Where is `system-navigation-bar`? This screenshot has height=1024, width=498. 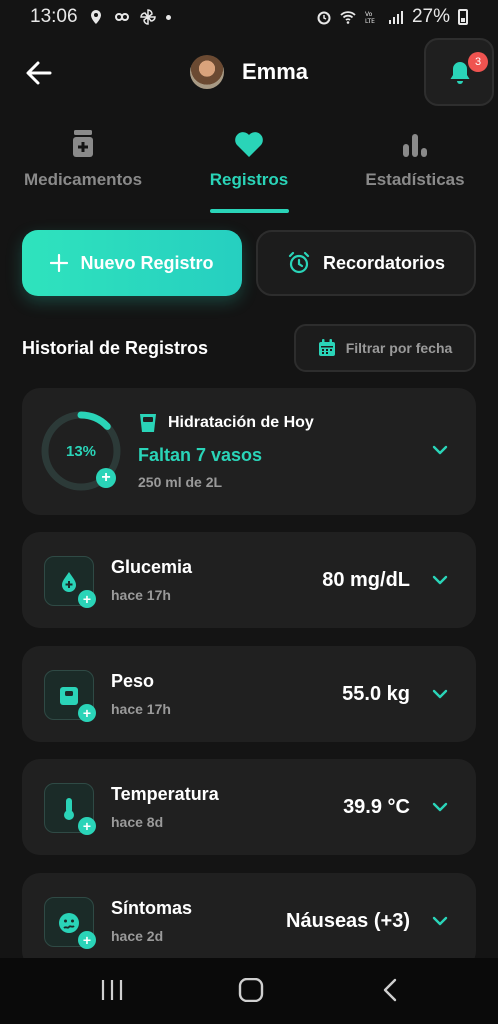 system-navigation-bar is located at coordinates (249, 991).